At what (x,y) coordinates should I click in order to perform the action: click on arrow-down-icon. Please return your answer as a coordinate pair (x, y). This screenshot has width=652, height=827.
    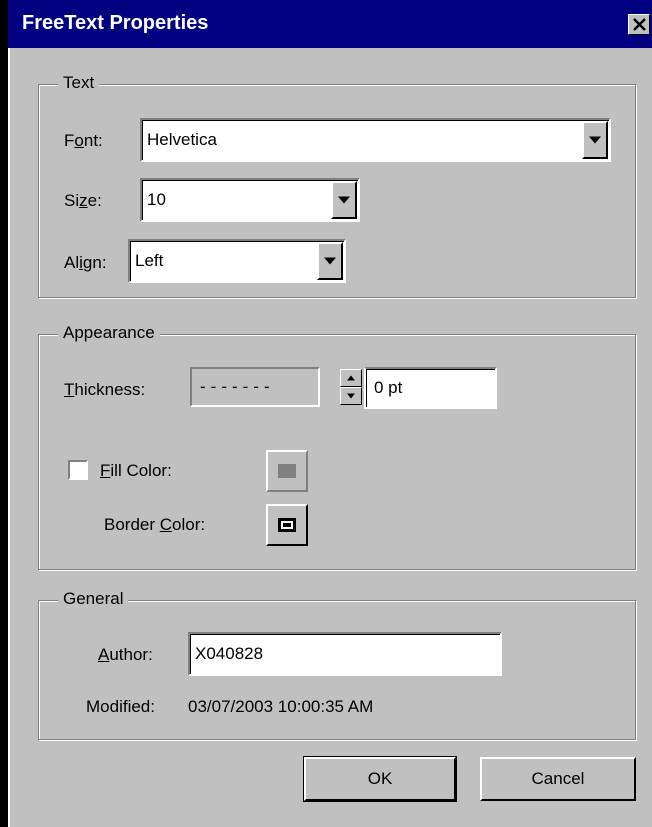
    Looking at the image, I should click on (351, 396).